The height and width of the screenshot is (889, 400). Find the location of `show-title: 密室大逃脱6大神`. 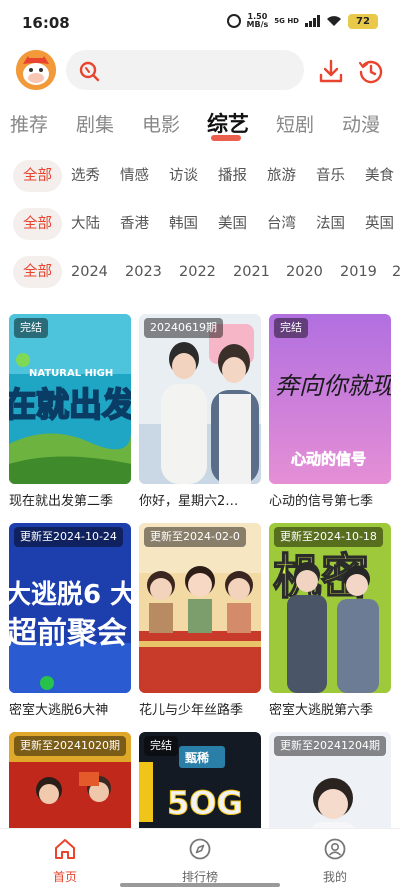

show-title: 密室大逃脱6大神 is located at coordinates (70, 708).